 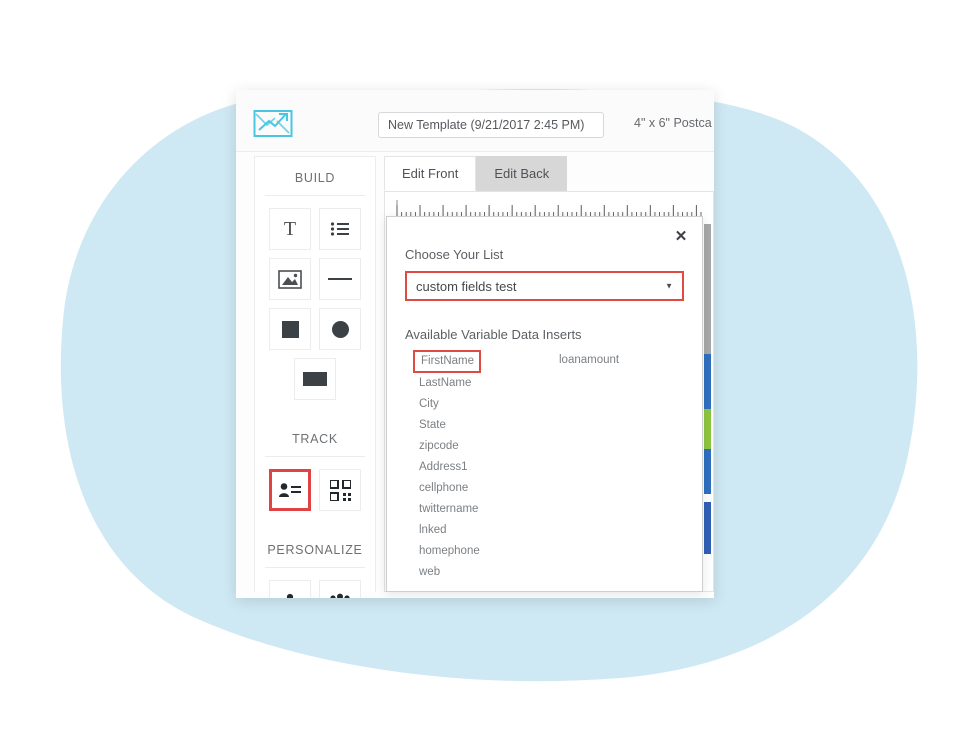 What do you see at coordinates (475, 551) in the screenshot?
I see `variable-field-item: homephone` at bounding box center [475, 551].